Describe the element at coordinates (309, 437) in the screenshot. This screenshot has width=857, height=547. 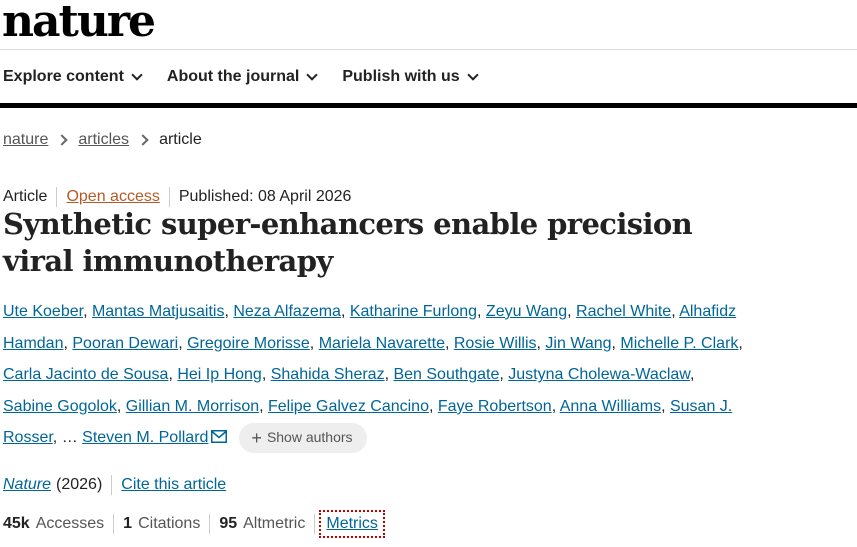
I see `show-authors-label: Show authors` at that location.